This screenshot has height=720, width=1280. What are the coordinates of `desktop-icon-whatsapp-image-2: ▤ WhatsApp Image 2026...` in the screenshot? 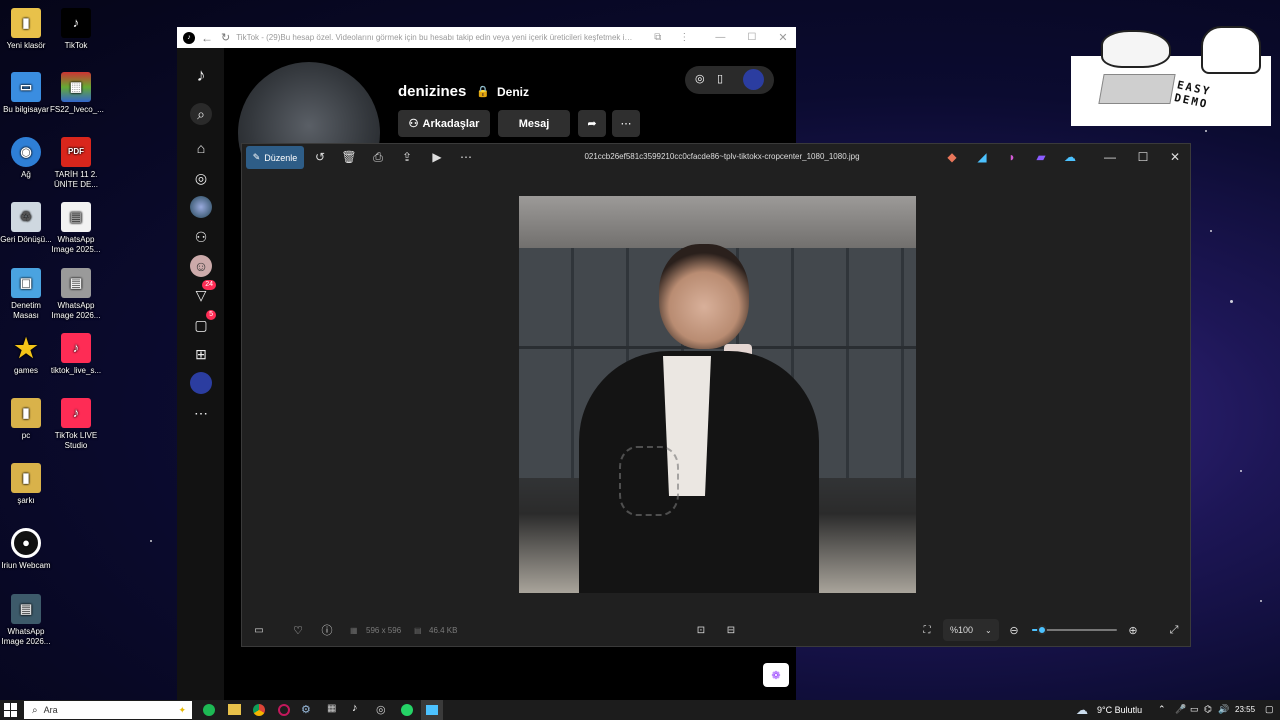 It's located at (76, 294).